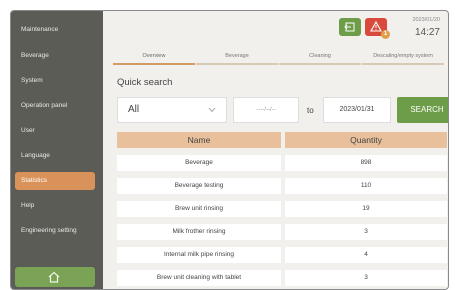 This screenshot has height=290, width=455. What do you see at coordinates (366, 140) in the screenshot?
I see `column-header-quantity: Quantity` at bounding box center [366, 140].